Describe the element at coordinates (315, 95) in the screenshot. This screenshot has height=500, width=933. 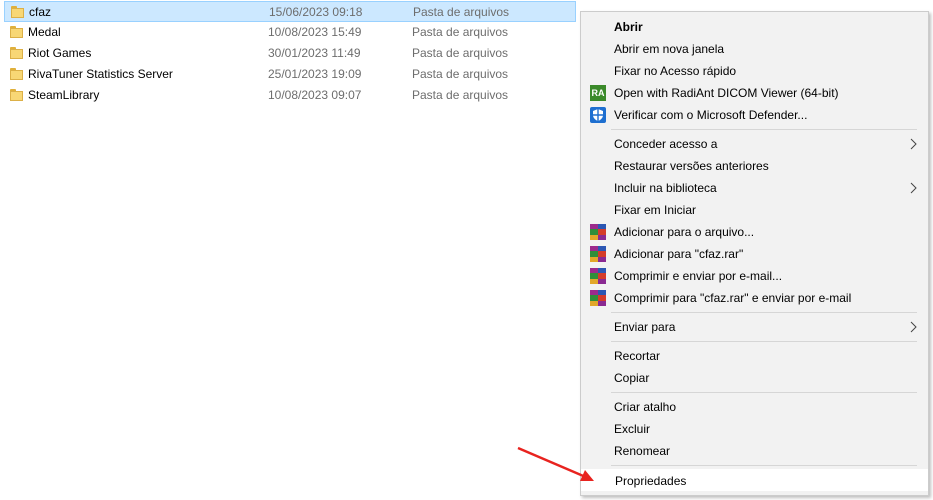
I see `file-date: 10/08/2023 09:07` at that location.